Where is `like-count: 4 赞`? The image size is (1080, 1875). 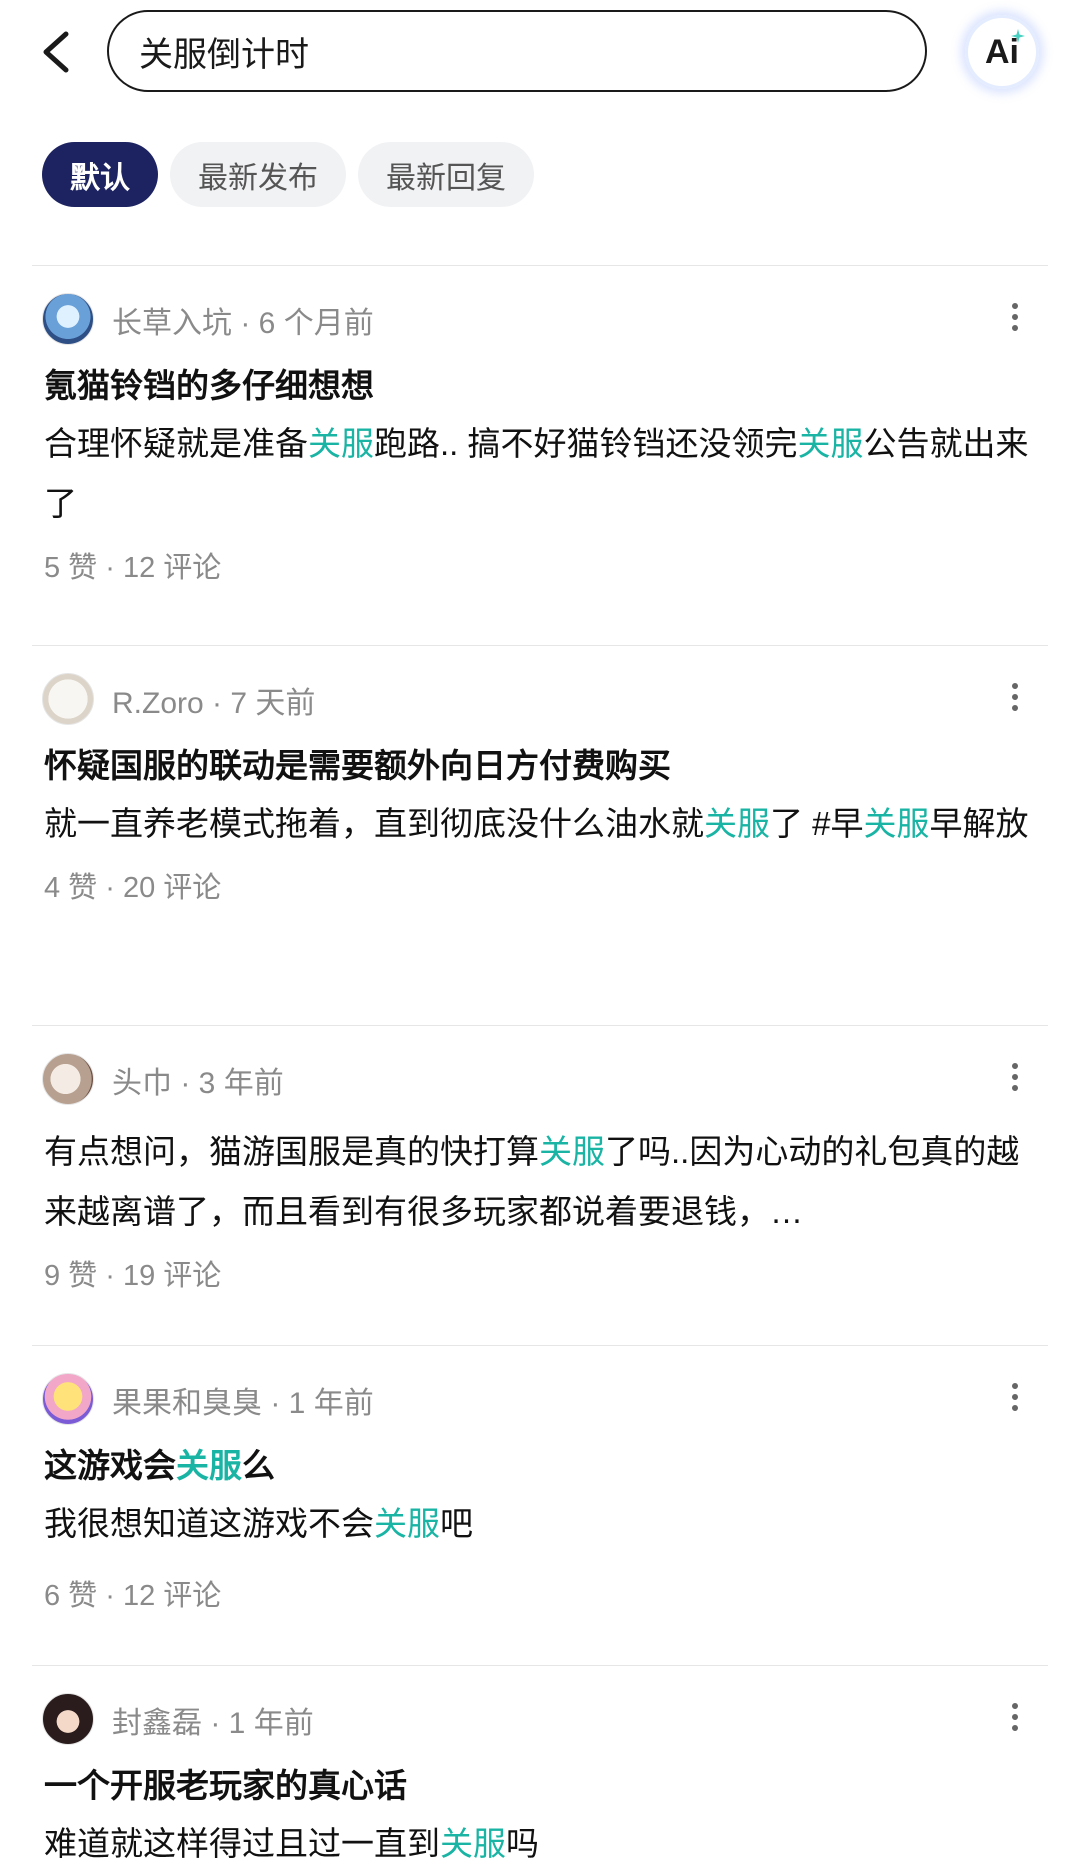 like-count: 4 赞 is located at coordinates (71, 888).